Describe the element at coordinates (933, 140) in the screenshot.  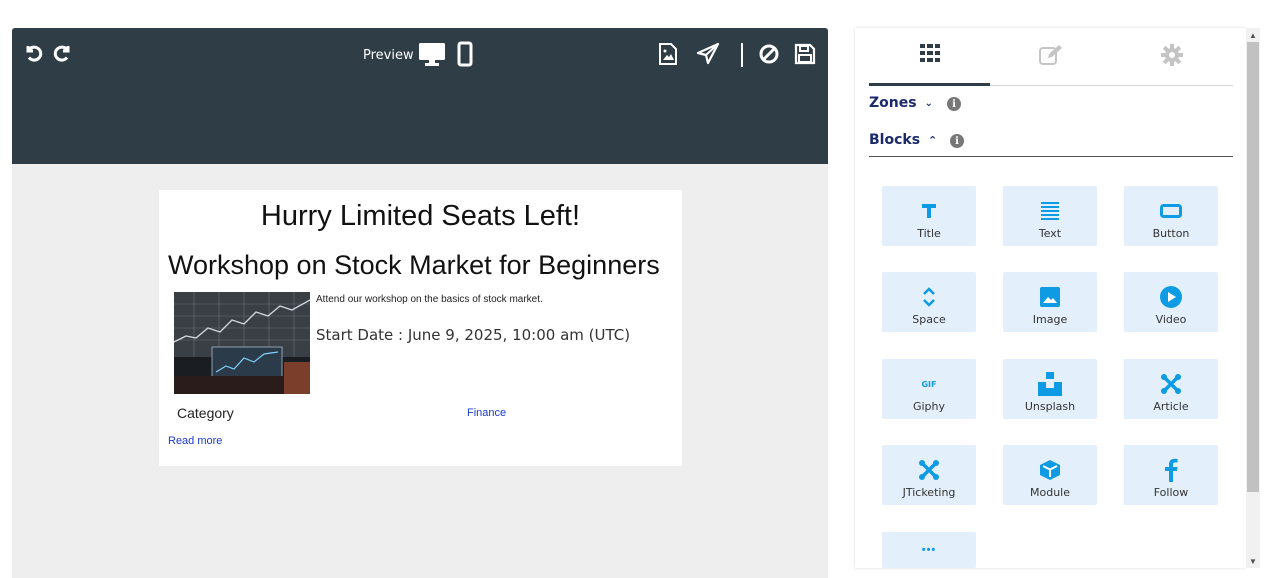
I see `chevron-up-icon: ⌃` at that location.